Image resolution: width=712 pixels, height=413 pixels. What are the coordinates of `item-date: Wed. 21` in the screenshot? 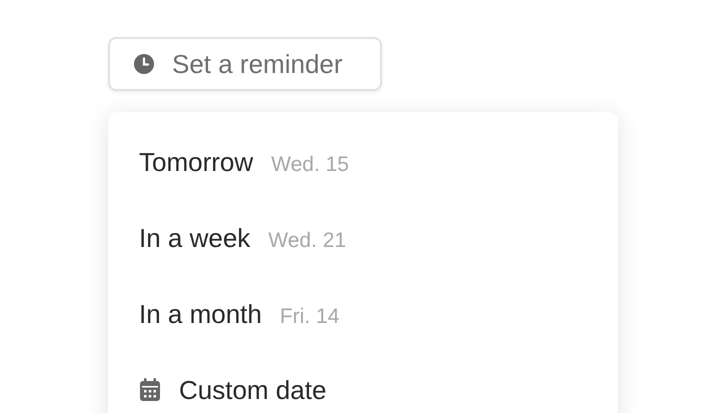 It's located at (307, 241).